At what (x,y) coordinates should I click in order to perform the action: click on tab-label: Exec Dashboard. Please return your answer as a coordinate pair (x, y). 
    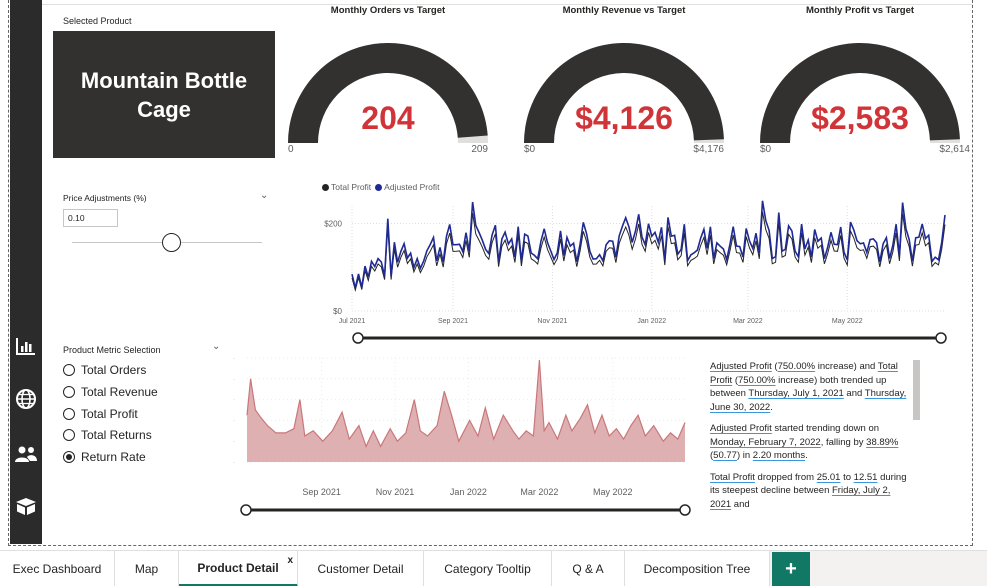
    Looking at the image, I should click on (57, 569).